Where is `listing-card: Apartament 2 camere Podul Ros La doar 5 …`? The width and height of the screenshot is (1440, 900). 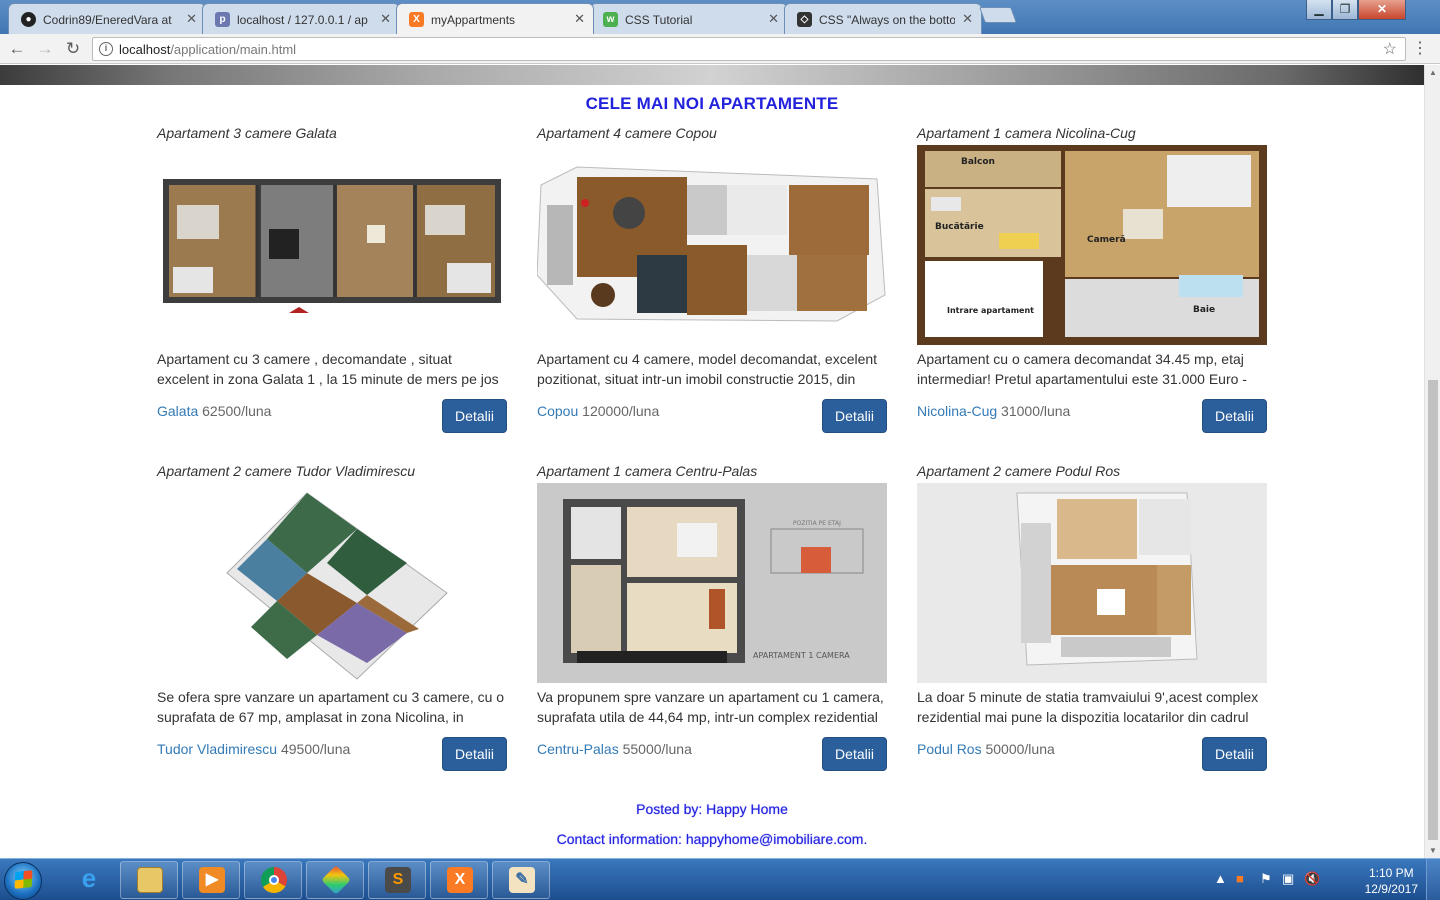
listing-card: Apartament 2 camere Podul Ros La doar 5 … is located at coordinates (1092, 617).